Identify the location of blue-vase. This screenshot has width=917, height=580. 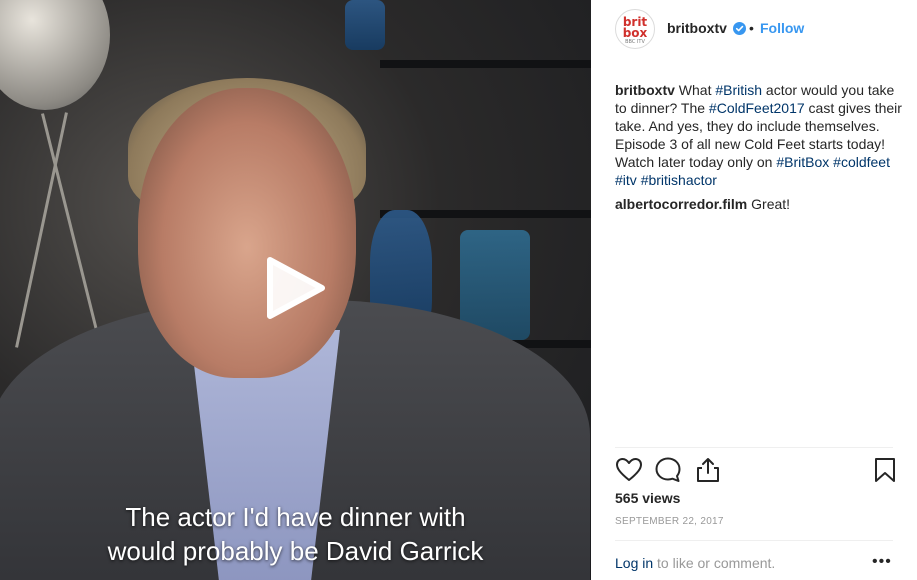
(365, 25).